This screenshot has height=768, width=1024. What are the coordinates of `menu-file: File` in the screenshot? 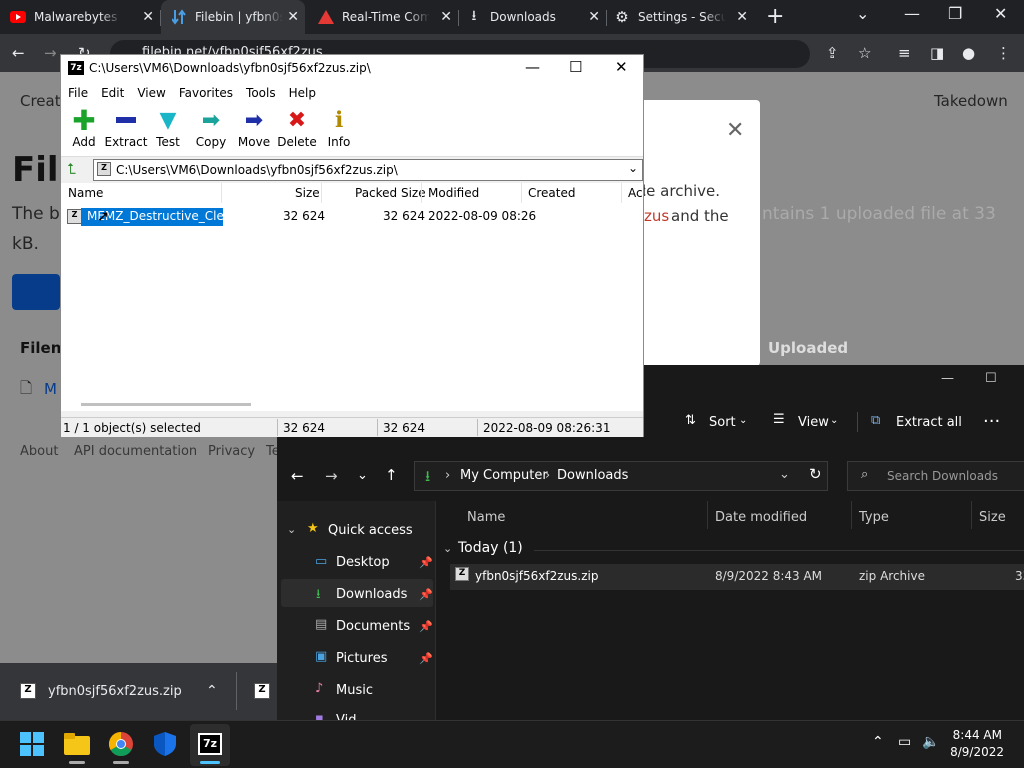 It's located at (77, 94).